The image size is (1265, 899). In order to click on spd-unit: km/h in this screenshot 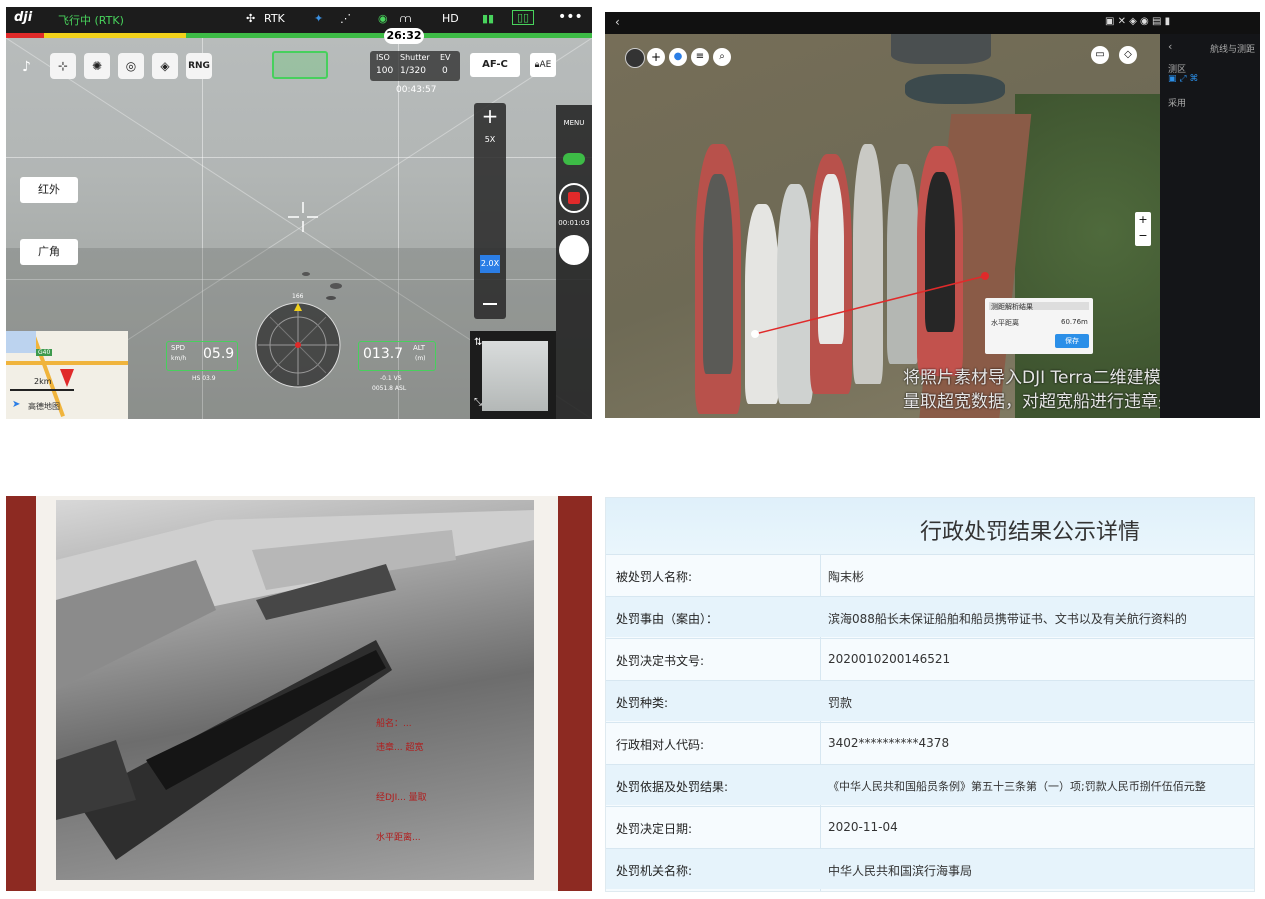, I will do `click(179, 358)`.